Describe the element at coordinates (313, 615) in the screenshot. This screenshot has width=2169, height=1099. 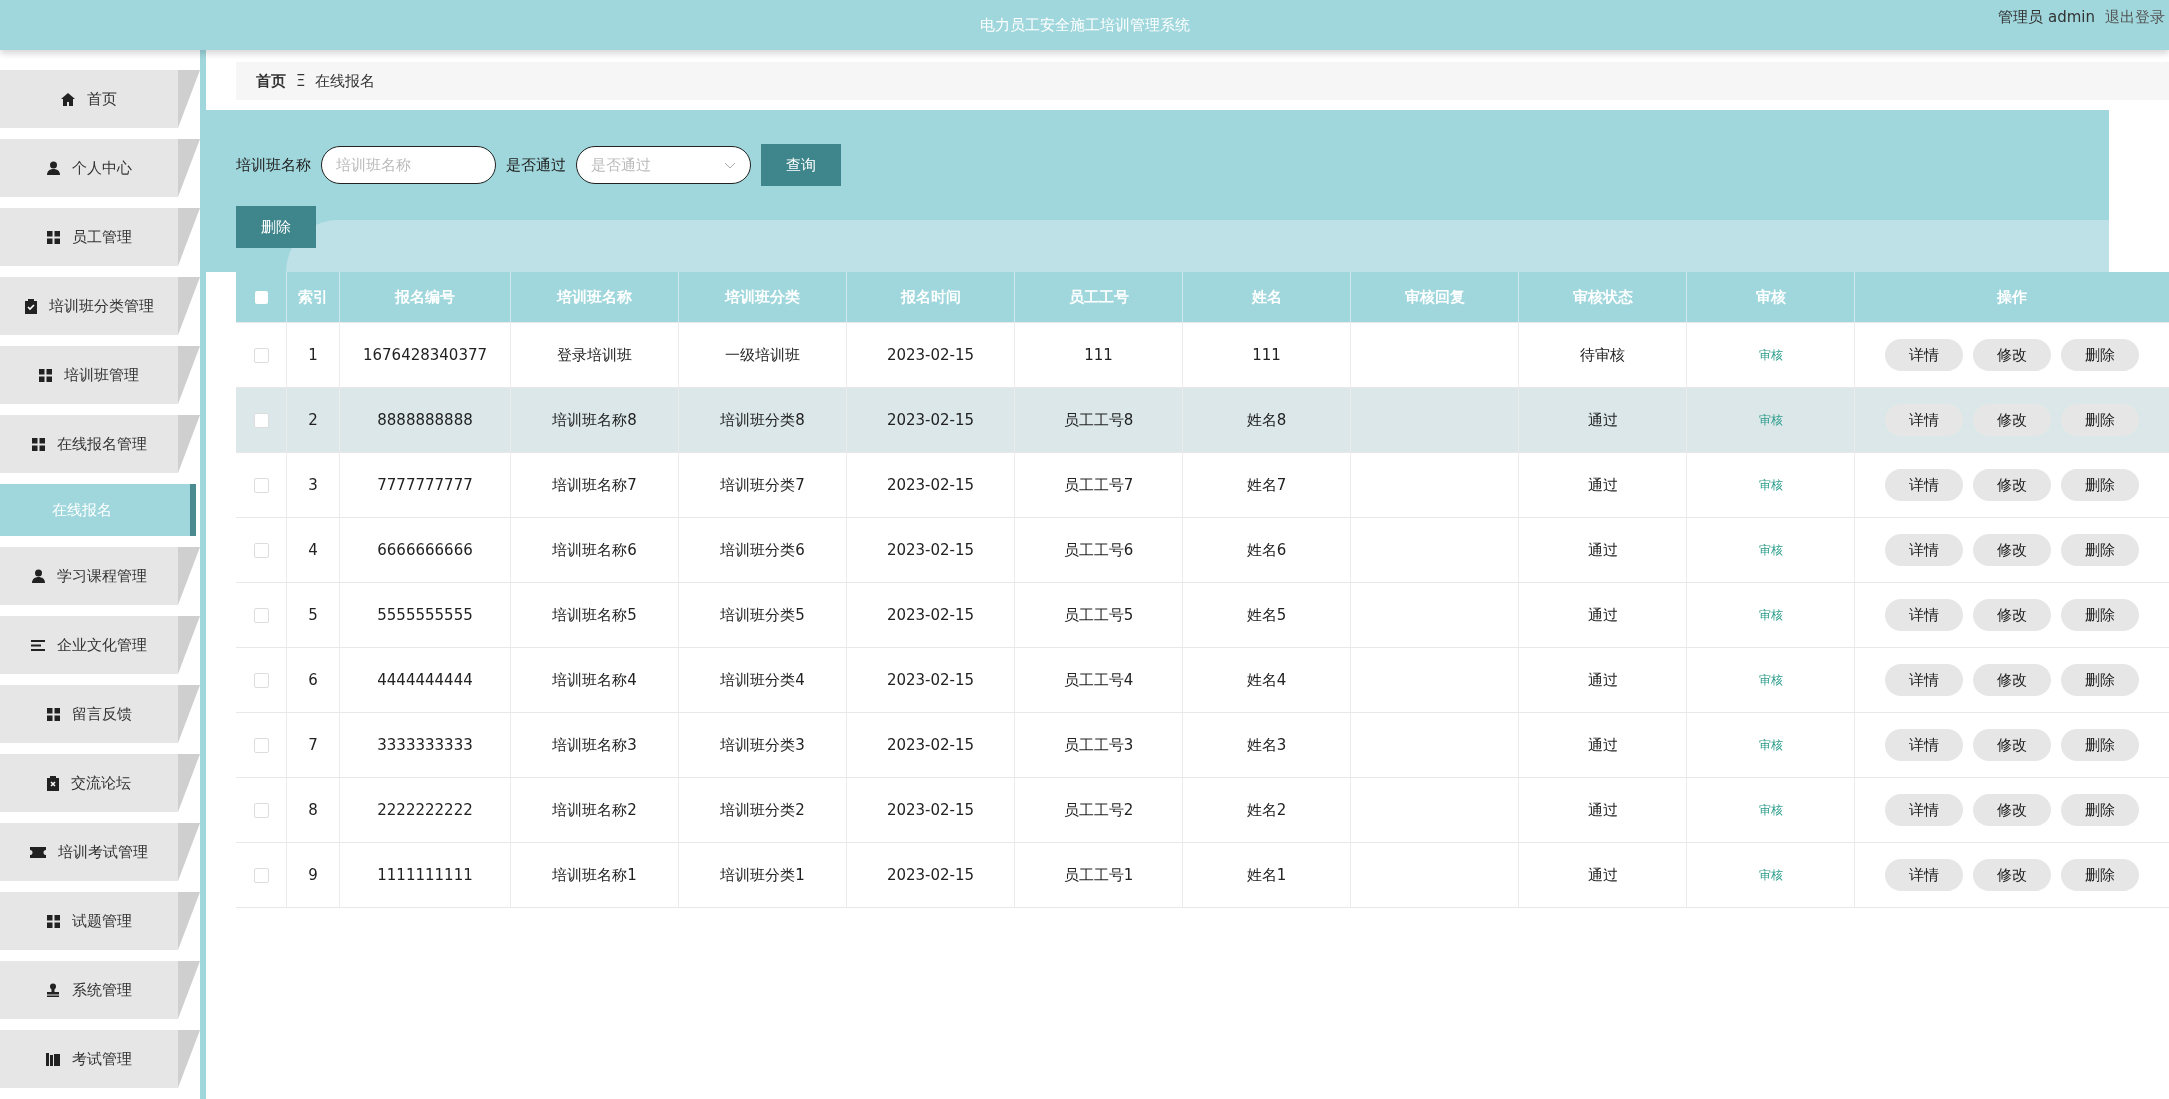
I see `table-cell: 5` at that location.